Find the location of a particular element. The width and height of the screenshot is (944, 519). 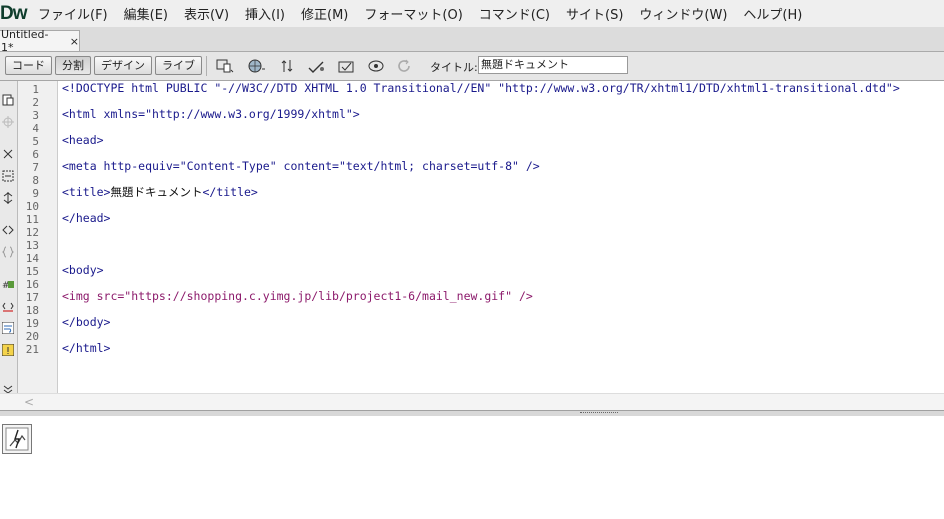

line-numbers-icon: # is located at coordinates (8, 284).